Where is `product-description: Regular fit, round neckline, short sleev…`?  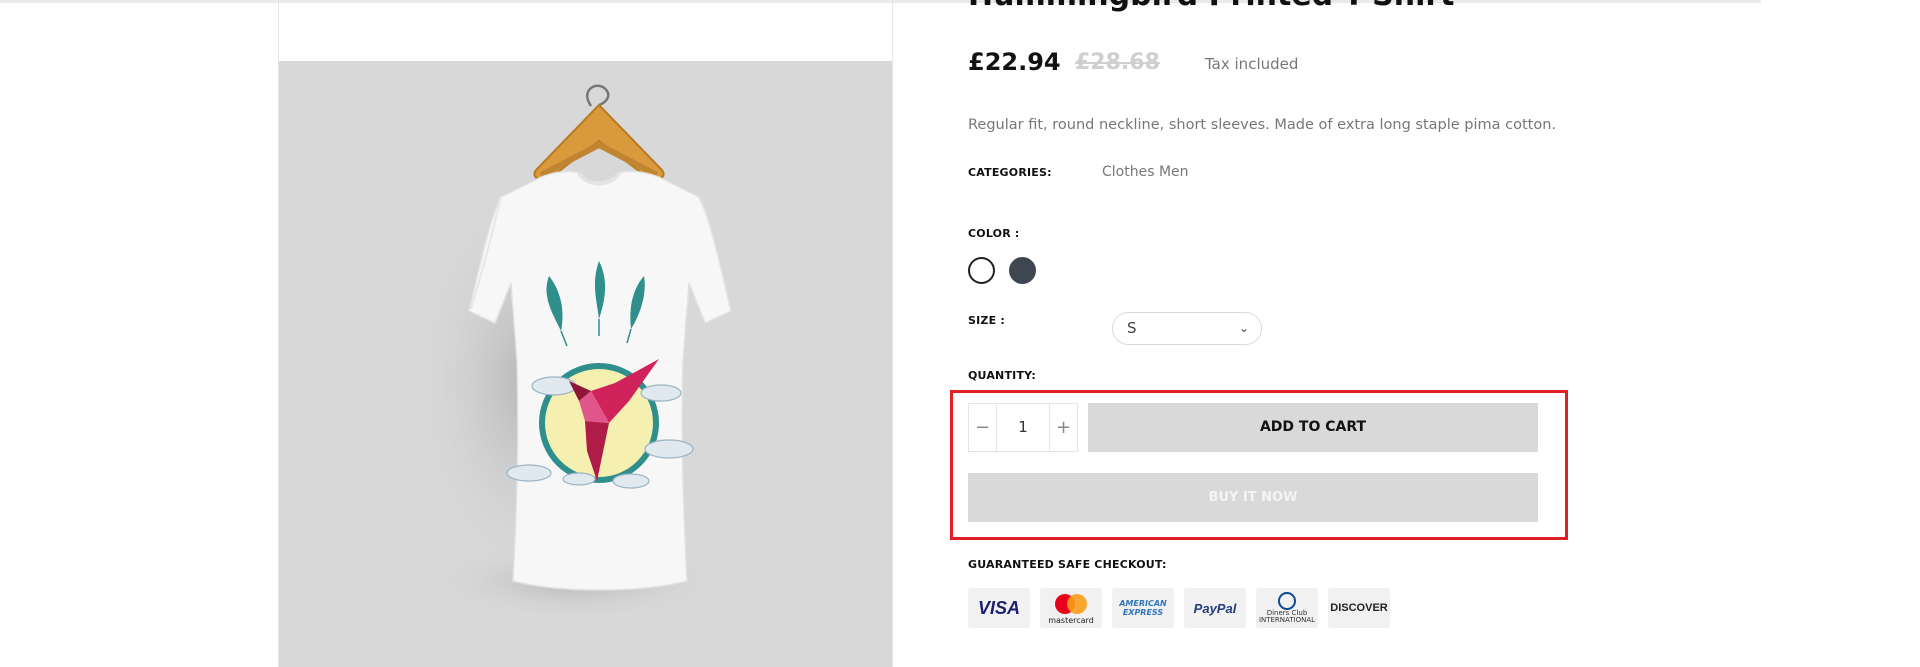 product-description: Regular fit, round neckline, short sleev… is located at coordinates (1262, 125).